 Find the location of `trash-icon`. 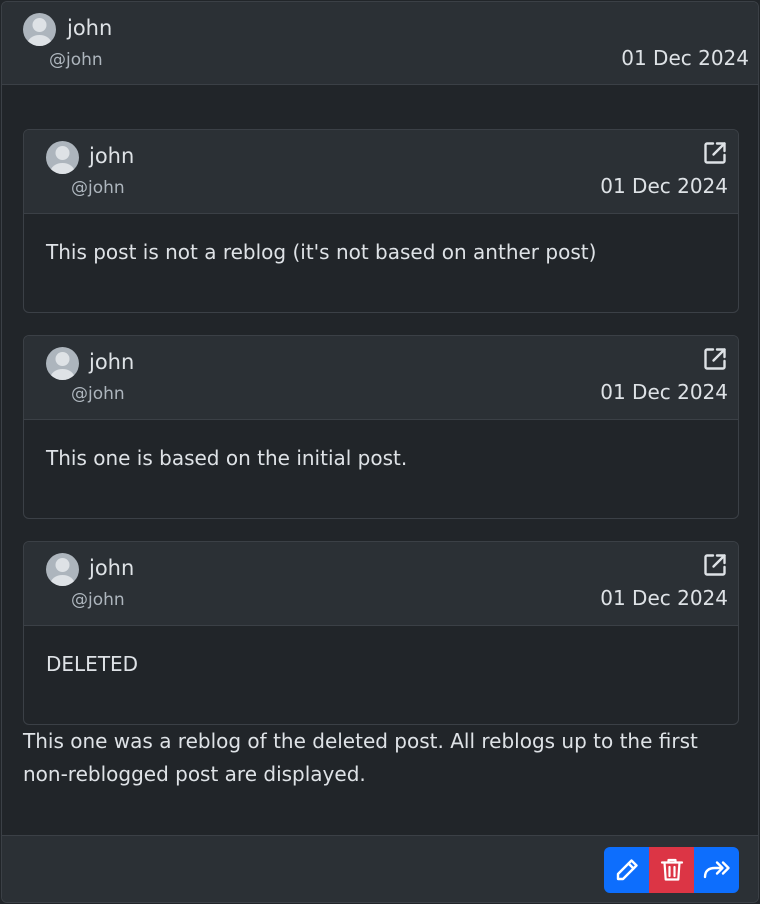

trash-icon is located at coordinates (671, 869).